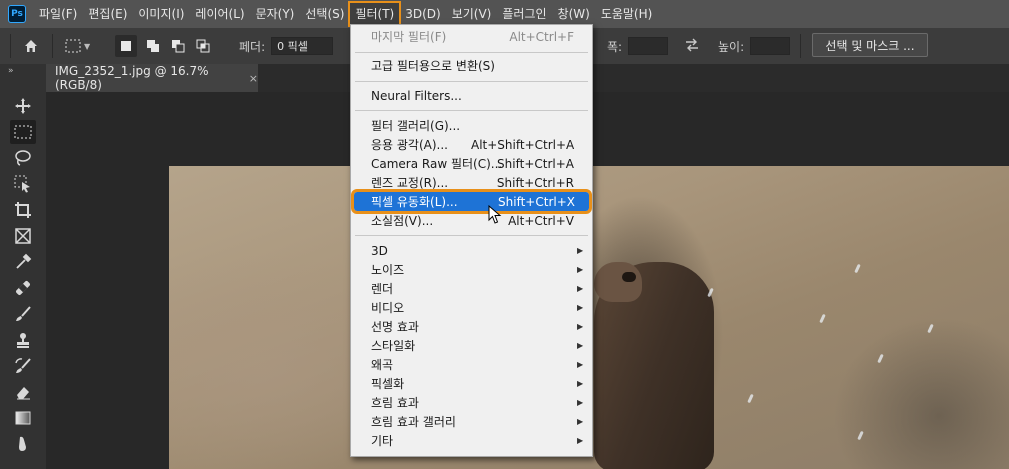  Describe the element at coordinates (627, 14) in the screenshot. I see `menu-help: 도움말(H)` at that location.